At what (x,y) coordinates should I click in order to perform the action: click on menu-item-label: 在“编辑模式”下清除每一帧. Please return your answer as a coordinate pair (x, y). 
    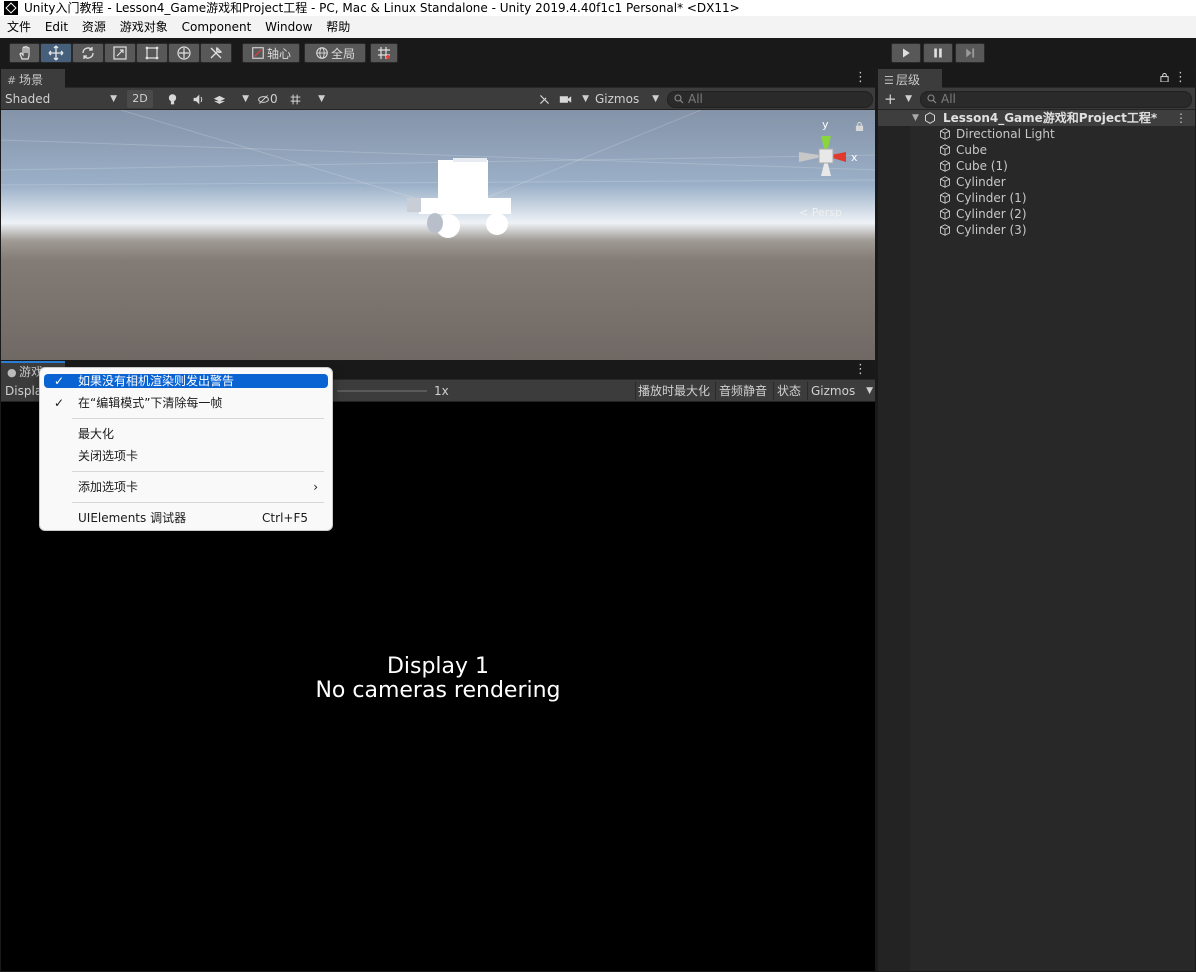
    Looking at the image, I should click on (150, 403).